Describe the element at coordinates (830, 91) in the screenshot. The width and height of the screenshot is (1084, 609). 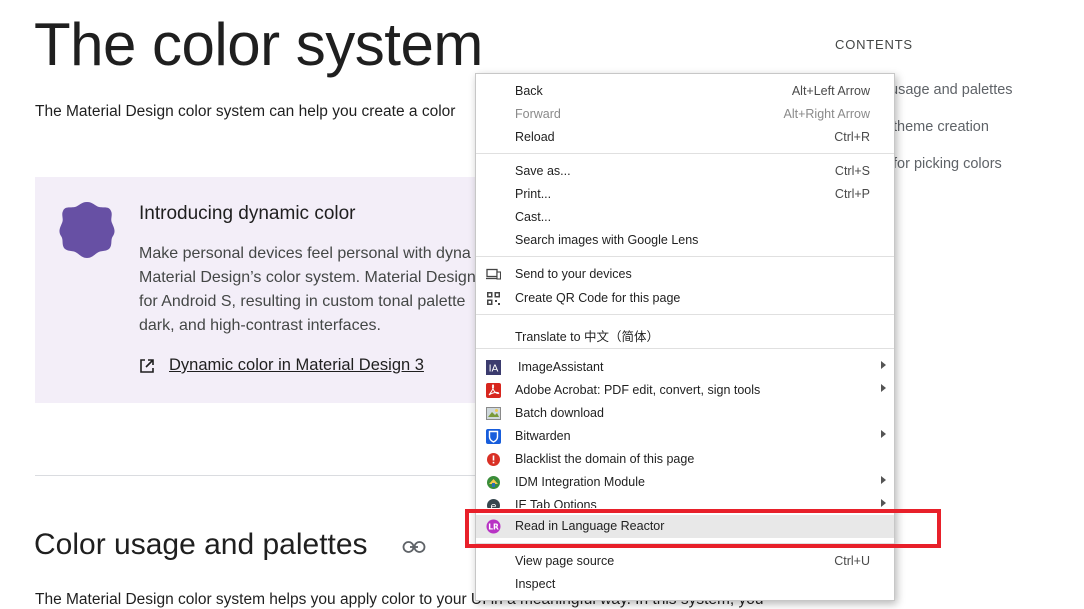
I see `shortcut: Alt+Left Arrow` at that location.